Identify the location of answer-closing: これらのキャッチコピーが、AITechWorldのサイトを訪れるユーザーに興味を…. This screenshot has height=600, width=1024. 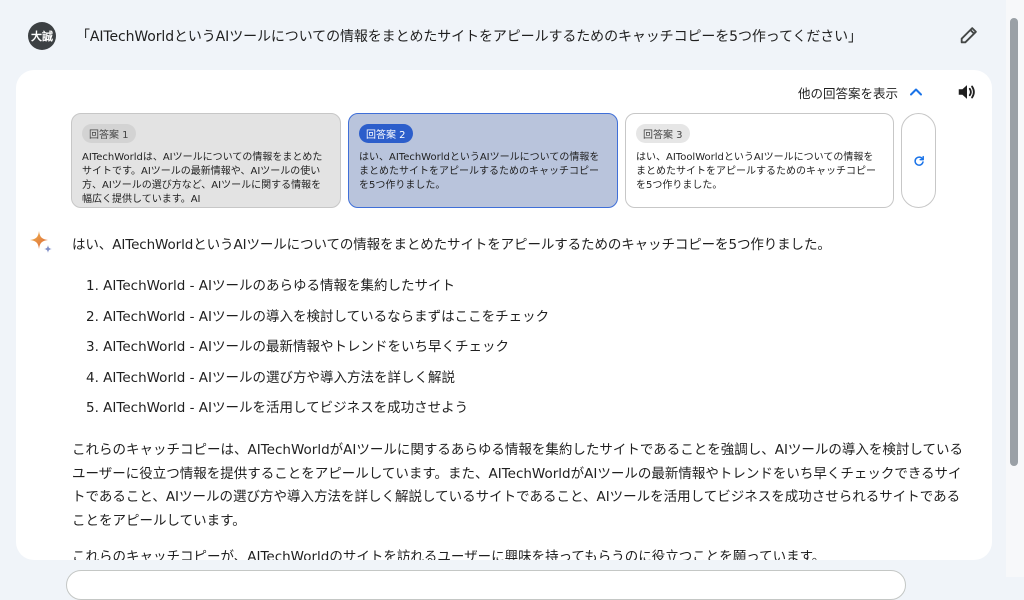
(449, 554).